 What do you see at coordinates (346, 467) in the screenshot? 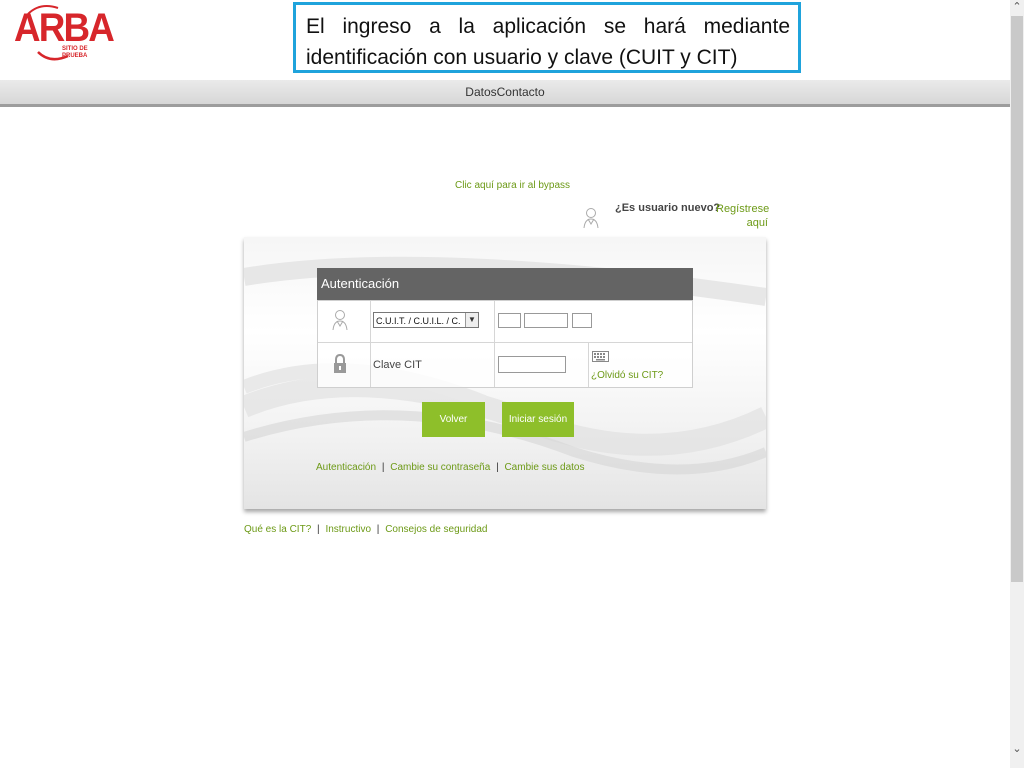
I see `authentication-link: Autenticación` at bounding box center [346, 467].